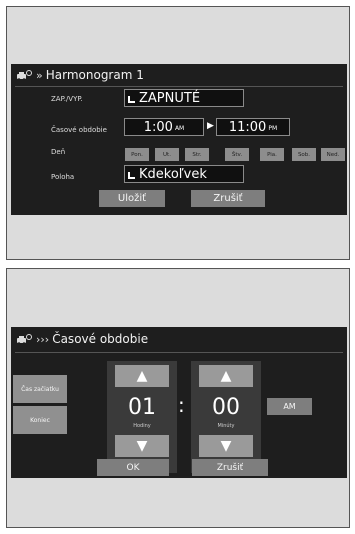 The image size is (355, 534). I want to click on hours-spinner: ▲ 01 Hodiny ▼, so click(142, 417).